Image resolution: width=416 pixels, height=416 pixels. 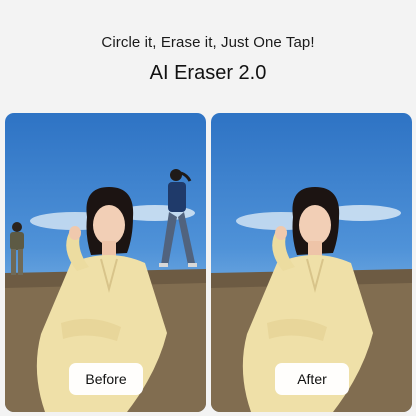 What do you see at coordinates (17, 248) in the screenshot?
I see `background-person-left` at bounding box center [17, 248].